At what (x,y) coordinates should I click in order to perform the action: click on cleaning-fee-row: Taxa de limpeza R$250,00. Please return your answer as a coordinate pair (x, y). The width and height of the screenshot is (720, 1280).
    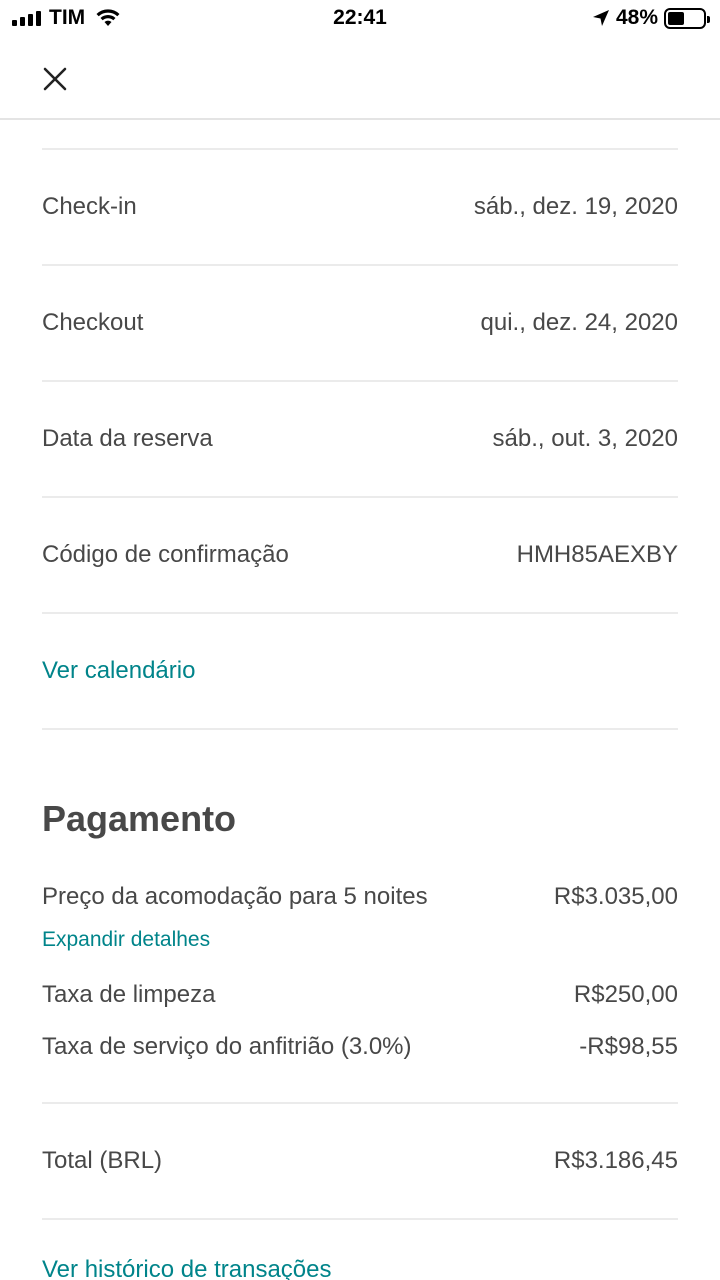
    Looking at the image, I should click on (360, 995).